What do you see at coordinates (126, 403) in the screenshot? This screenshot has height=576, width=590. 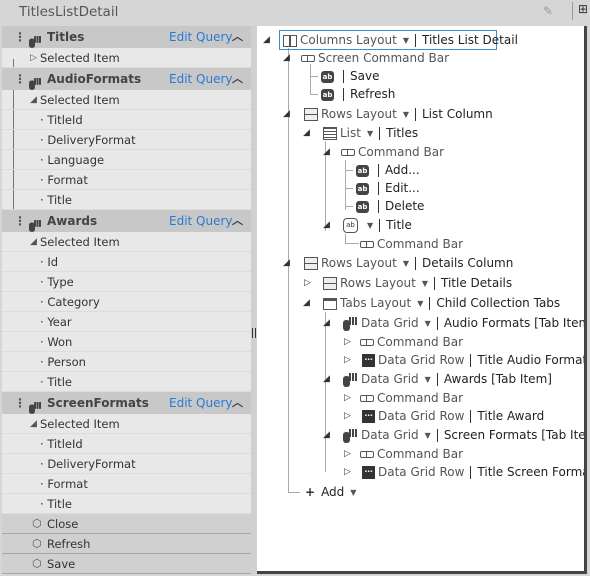 I see `source-header-screenformats: ⋮ ScreenFormats Edit Query ︿` at bounding box center [126, 403].